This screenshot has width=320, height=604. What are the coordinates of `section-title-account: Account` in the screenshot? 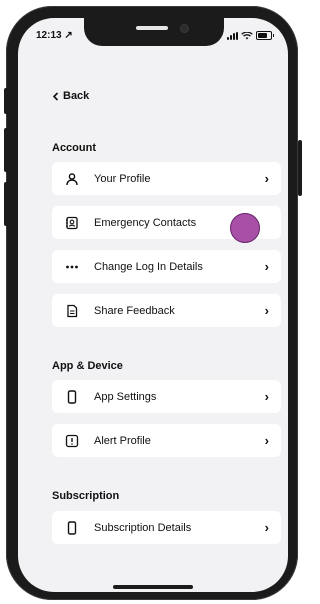 It's located at (74, 148).